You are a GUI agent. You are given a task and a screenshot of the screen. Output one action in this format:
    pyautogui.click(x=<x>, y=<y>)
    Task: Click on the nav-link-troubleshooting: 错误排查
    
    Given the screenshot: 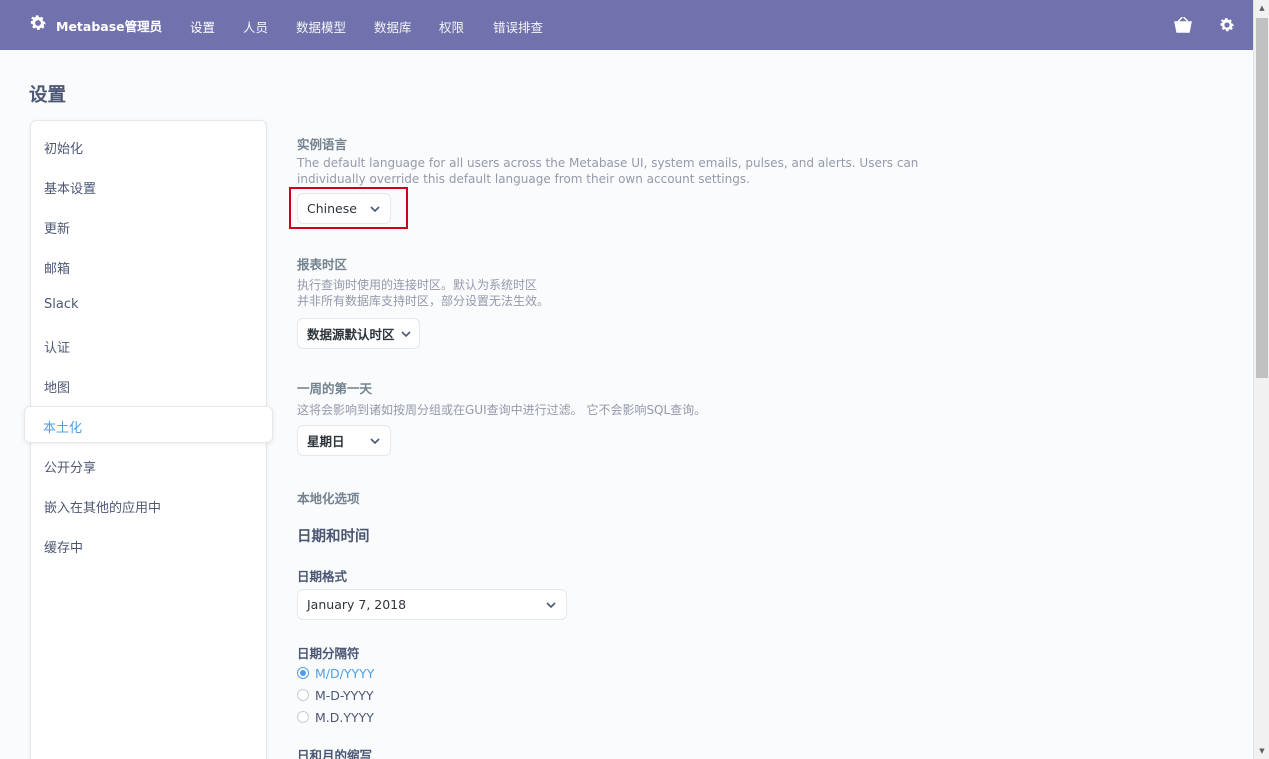 What is the action you would take?
    pyautogui.click(x=518, y=26)
    